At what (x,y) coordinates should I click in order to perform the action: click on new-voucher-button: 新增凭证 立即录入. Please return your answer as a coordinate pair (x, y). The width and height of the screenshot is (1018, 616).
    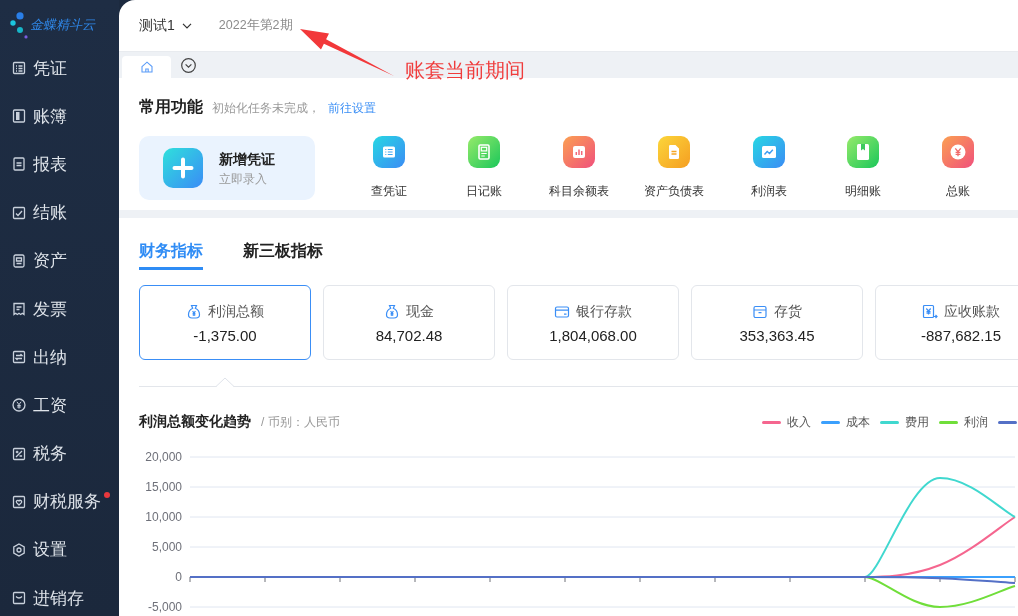
    Looking at the image, I should click on (227, 168).